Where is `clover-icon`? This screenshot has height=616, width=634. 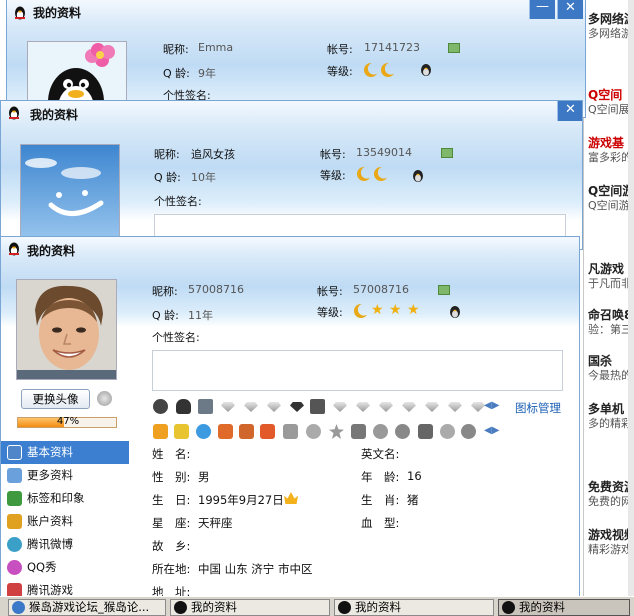 clover-icon is located at coordinates (468, 431).